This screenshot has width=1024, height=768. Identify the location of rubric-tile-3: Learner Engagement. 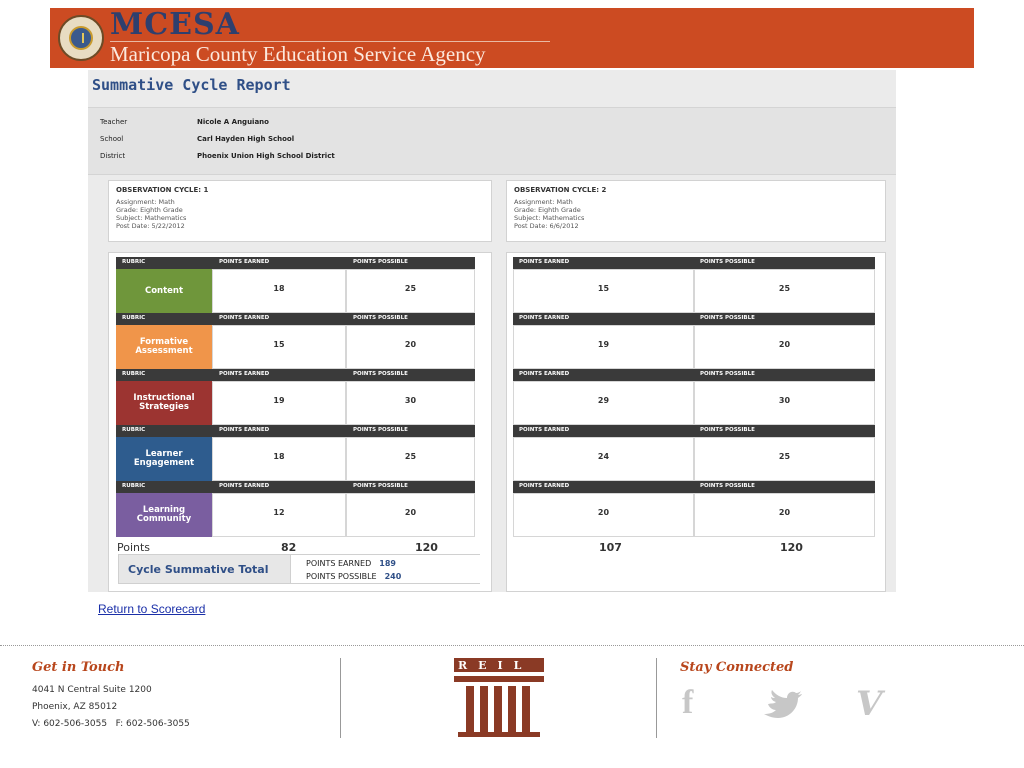
(164, 459).